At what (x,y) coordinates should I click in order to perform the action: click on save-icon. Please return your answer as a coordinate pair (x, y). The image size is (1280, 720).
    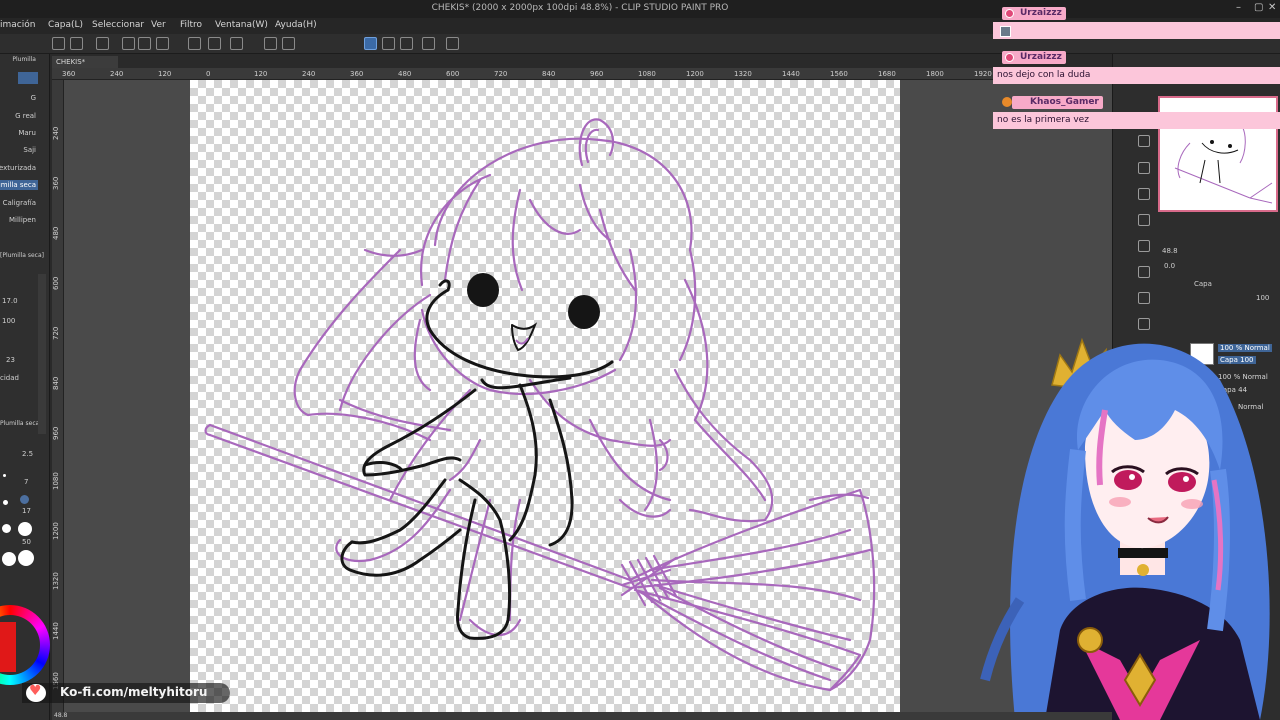
    Looking at the image, I should click on (162, 43).